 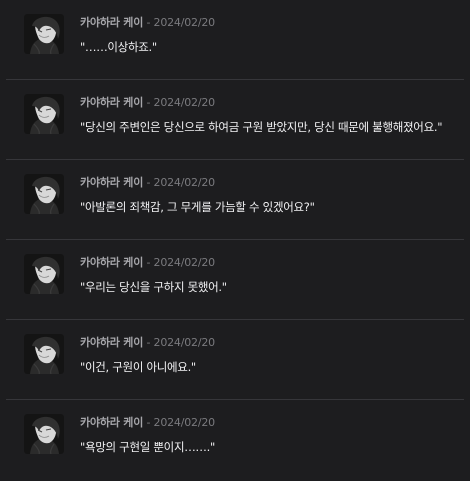 What do you see at coordinates (153, 287) in the screenshot?
I see `comment-text: "우리는 당신을 구하지 못했어."` at bounding box center [153, 287].